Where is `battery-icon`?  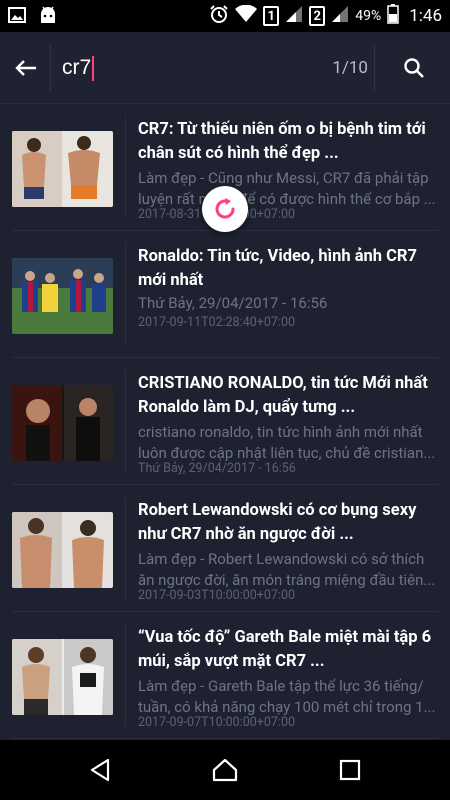 battery-icon is located at coordinates (393, 16).